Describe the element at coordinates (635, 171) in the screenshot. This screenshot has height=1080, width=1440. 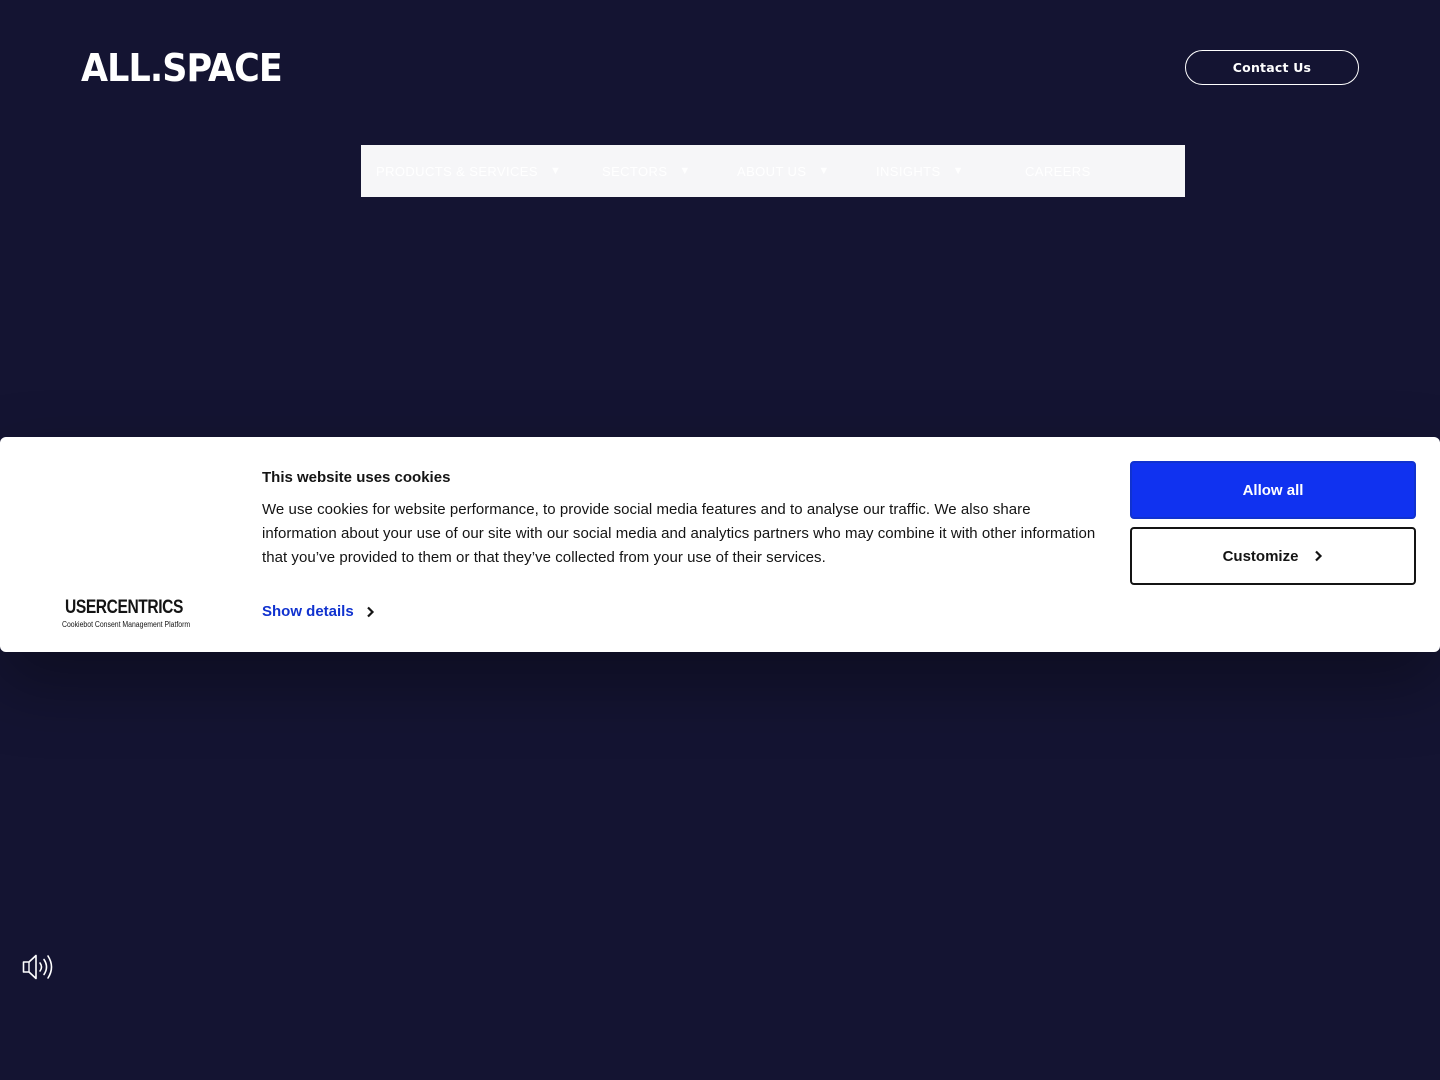
I see `nav-item-label: SECTORS` at that location.